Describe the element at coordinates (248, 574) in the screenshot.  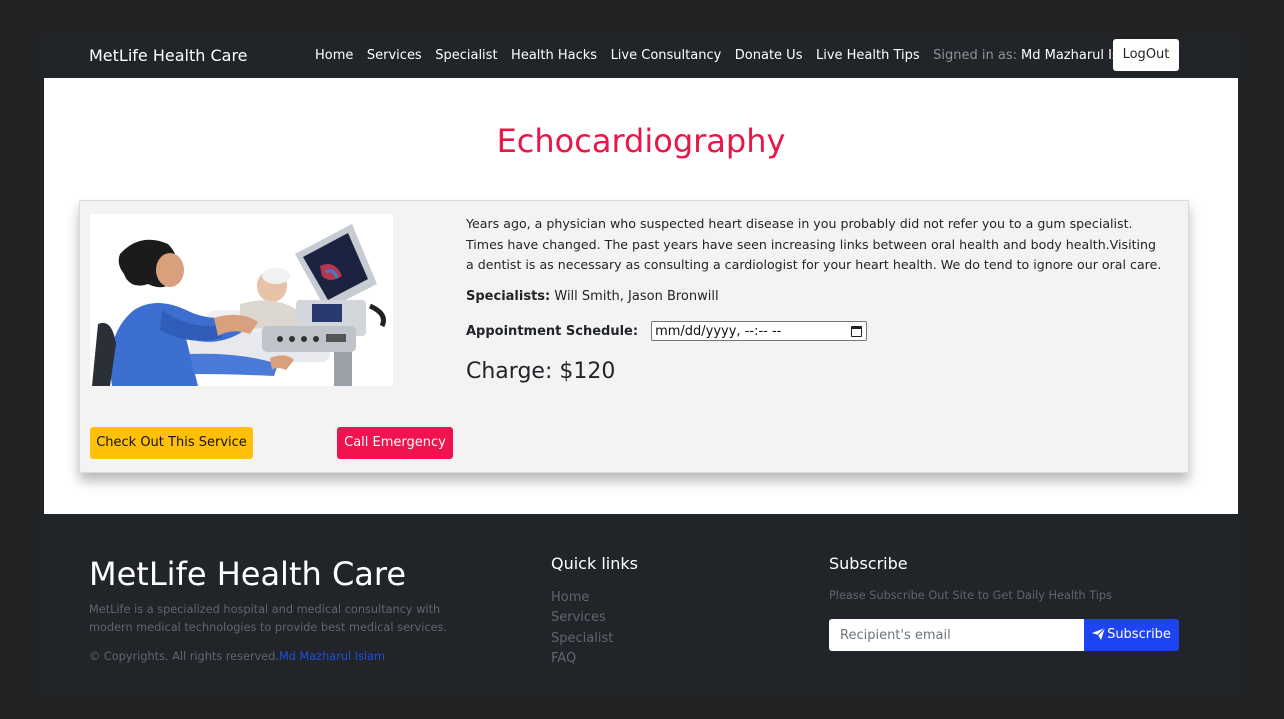
I see `footer-brand: MetLife Health Care` at that location.